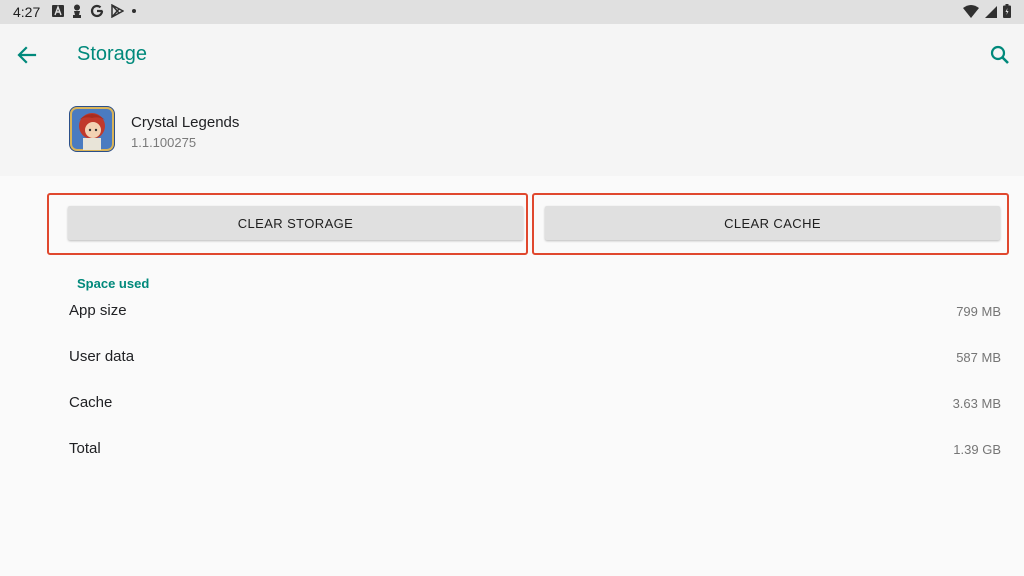  I want to click on pawn-icon, so click(77, 11).